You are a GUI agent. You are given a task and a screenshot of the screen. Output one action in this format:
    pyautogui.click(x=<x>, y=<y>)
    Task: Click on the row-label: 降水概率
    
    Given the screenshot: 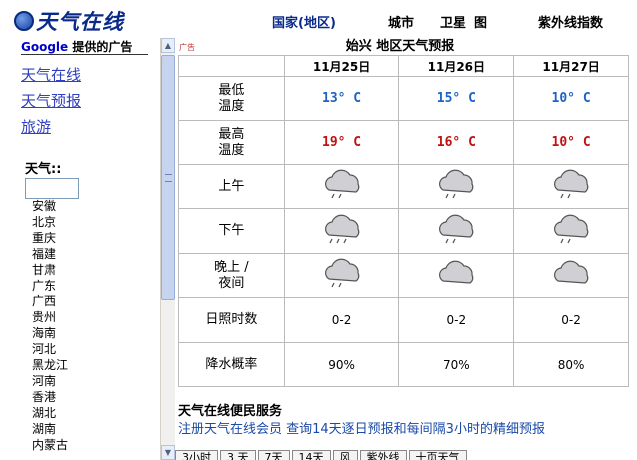 What is the action you would take?
    pyautogui.click(x=231, y=364)
    